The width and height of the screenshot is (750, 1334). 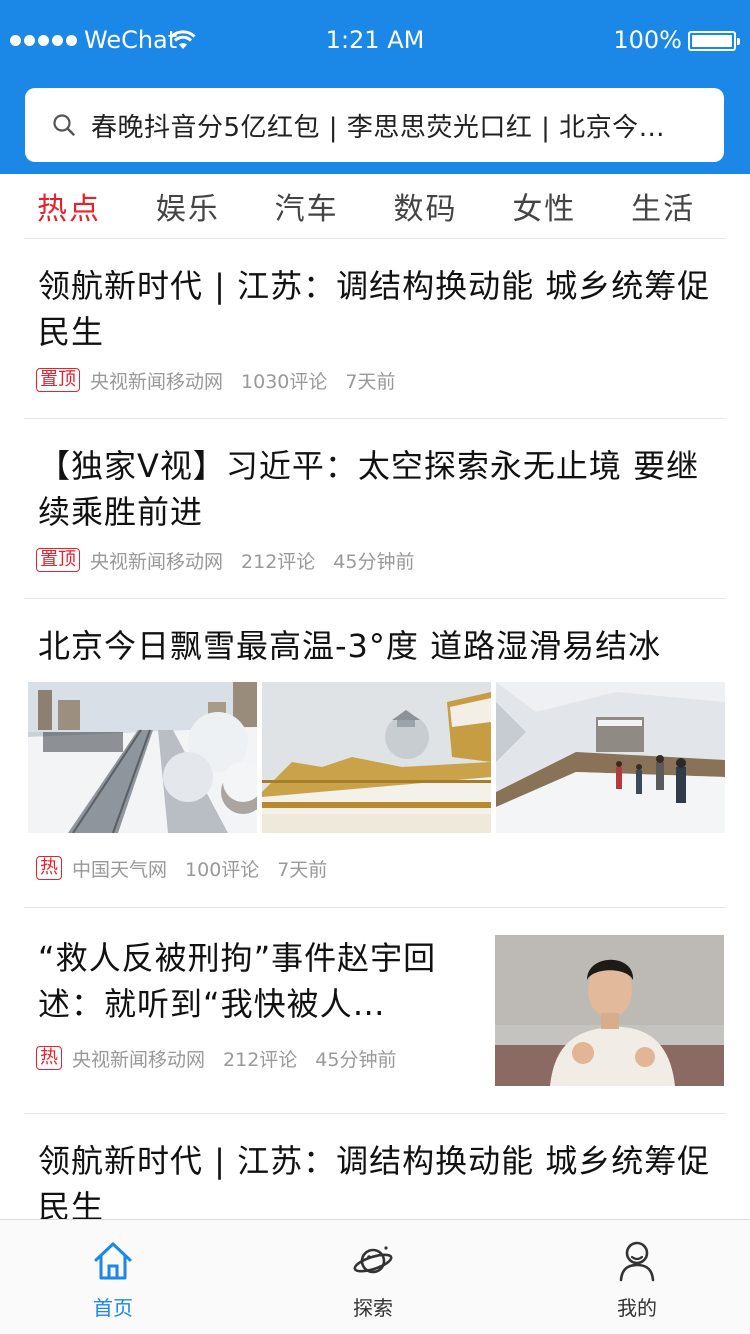 I want to click on bottom-nav: 首页 探索 我的, so click(x=375, y=1276).